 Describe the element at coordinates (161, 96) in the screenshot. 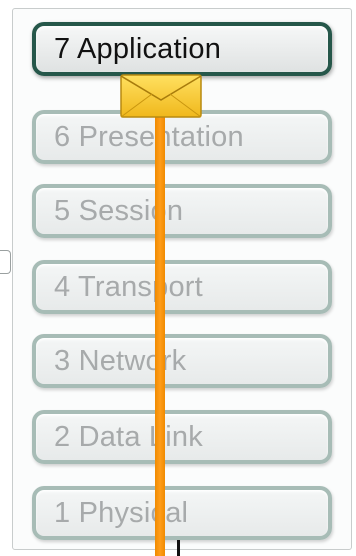

I see `envelope-icon` at that location.